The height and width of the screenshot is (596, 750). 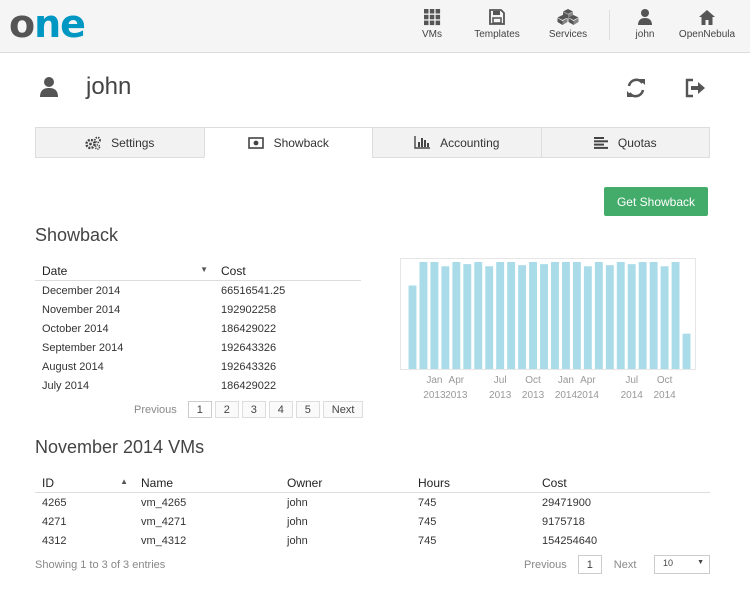 What do you see at coordinates (668, 563) in the screenshot?
I see `page-size-value: 10` at bounding box center [668, 563].